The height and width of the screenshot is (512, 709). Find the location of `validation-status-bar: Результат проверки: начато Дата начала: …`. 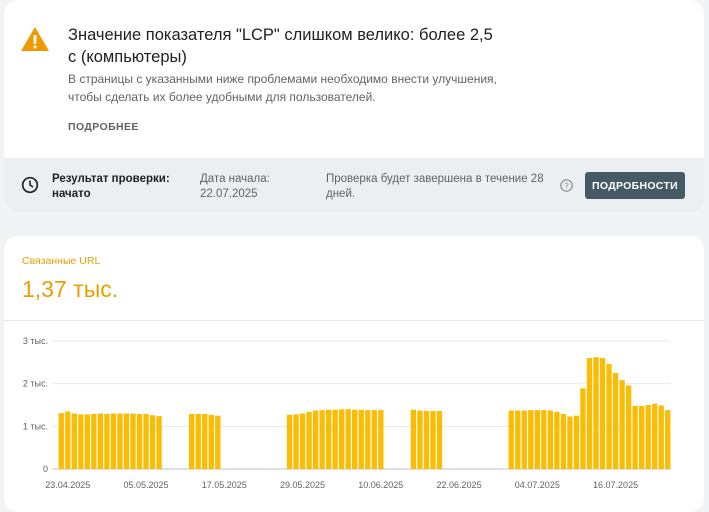

validation-status-bar: Результат проверки: начато Дата начала: … is located at coordinates (354, 185).